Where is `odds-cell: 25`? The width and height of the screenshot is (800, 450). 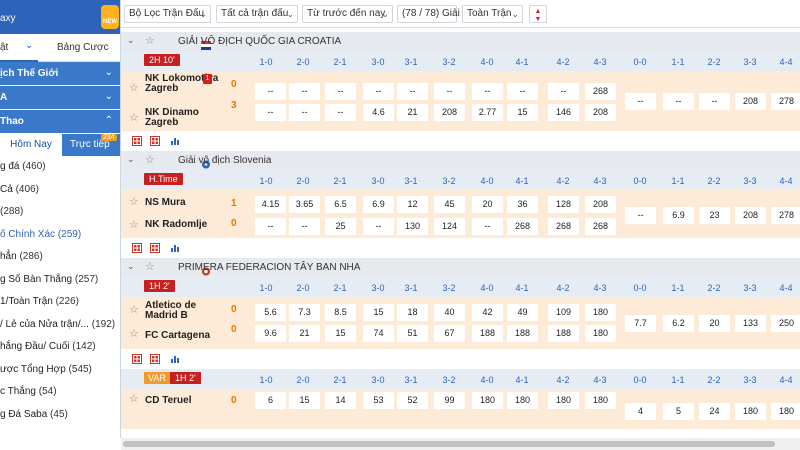 odds-cell: 25 is located at coordinates (340, 226).